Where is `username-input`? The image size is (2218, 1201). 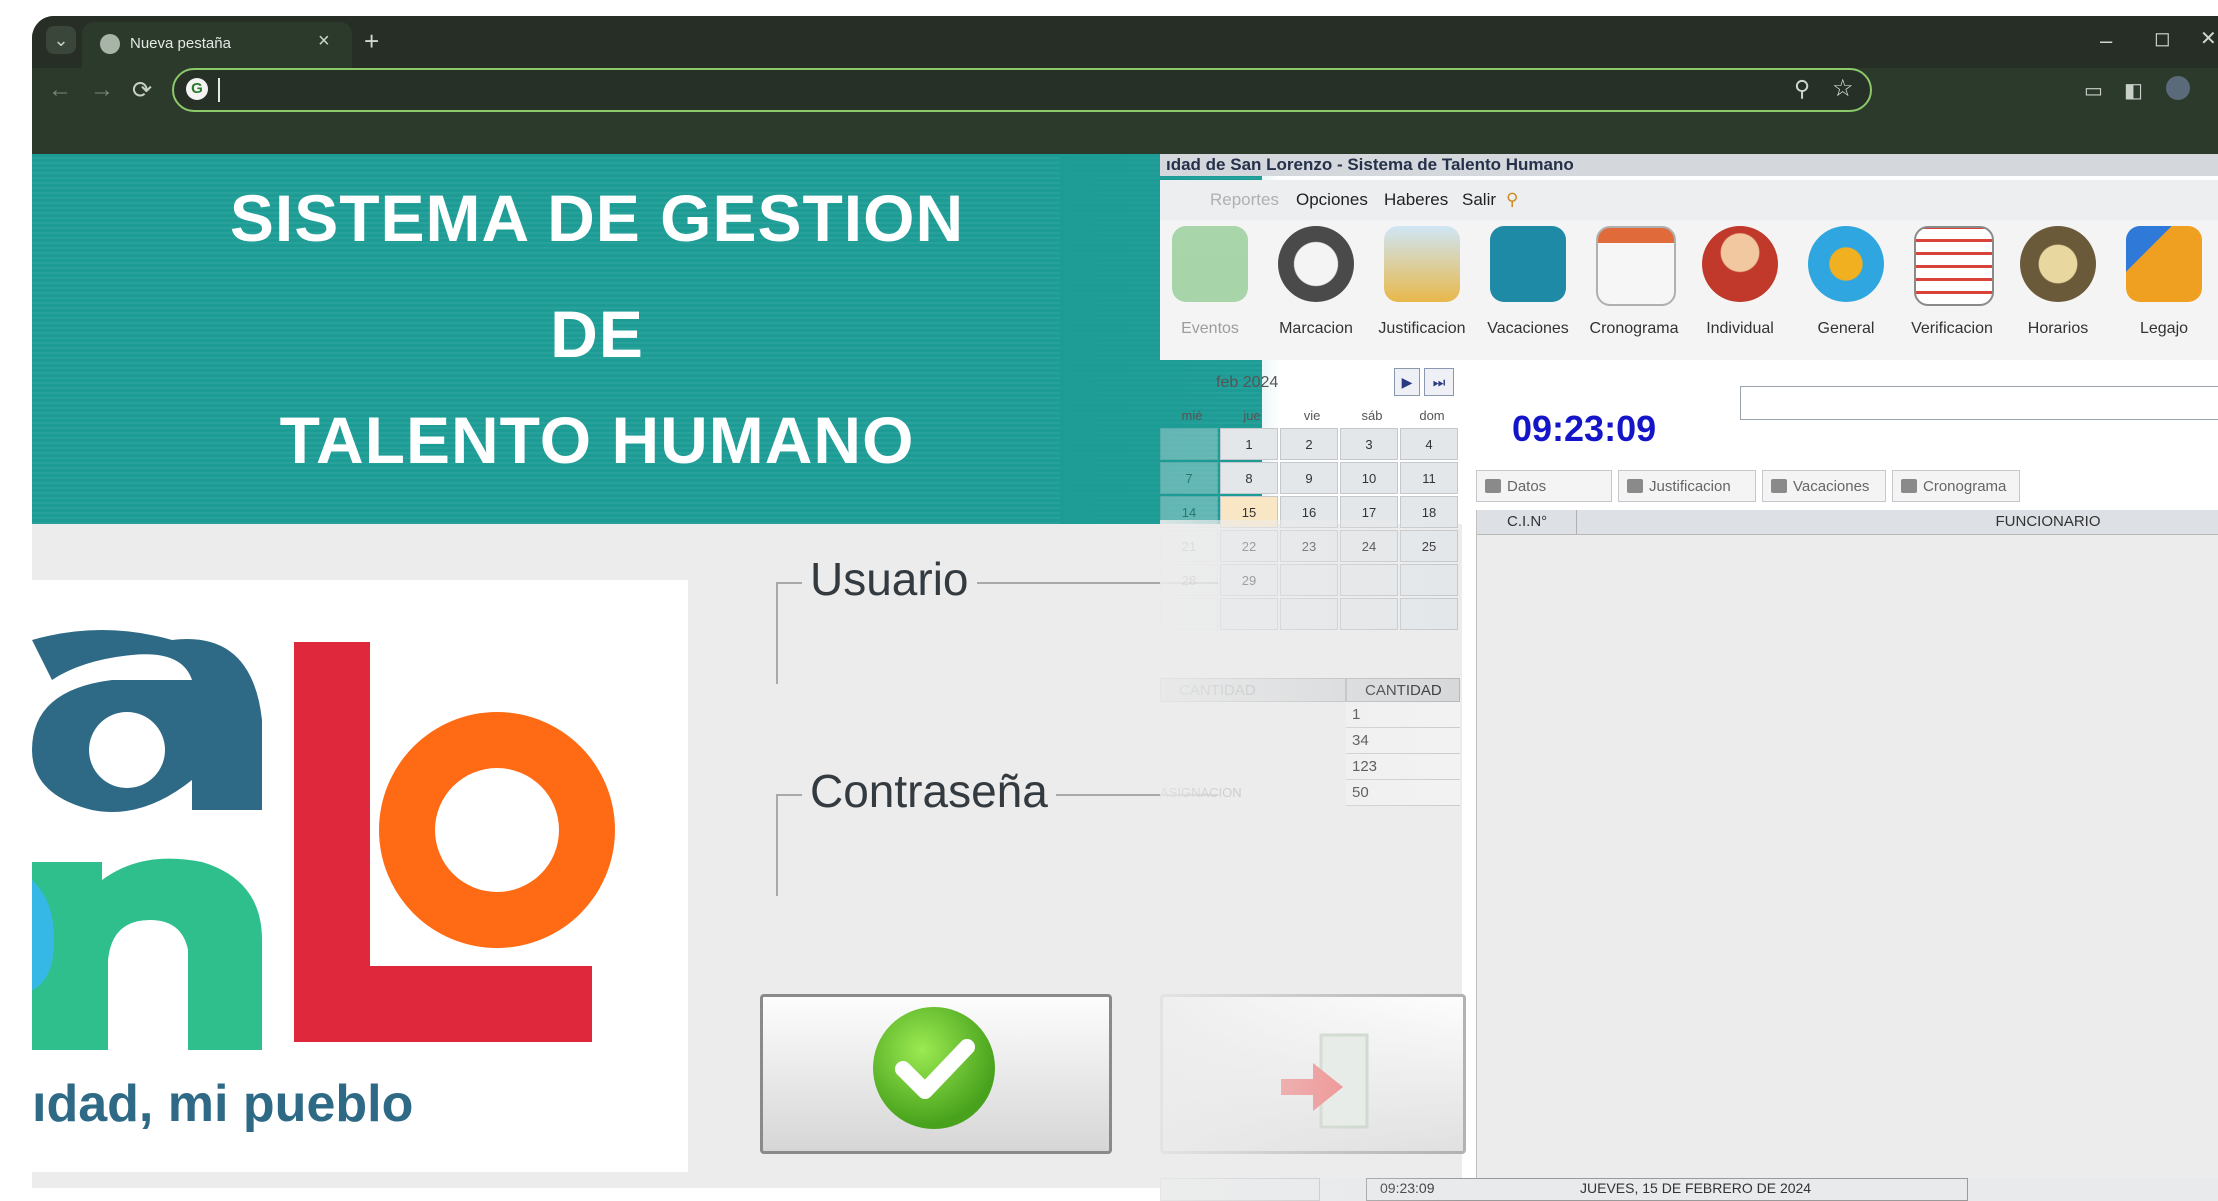 username-input is located at coordinates (1000, 641).